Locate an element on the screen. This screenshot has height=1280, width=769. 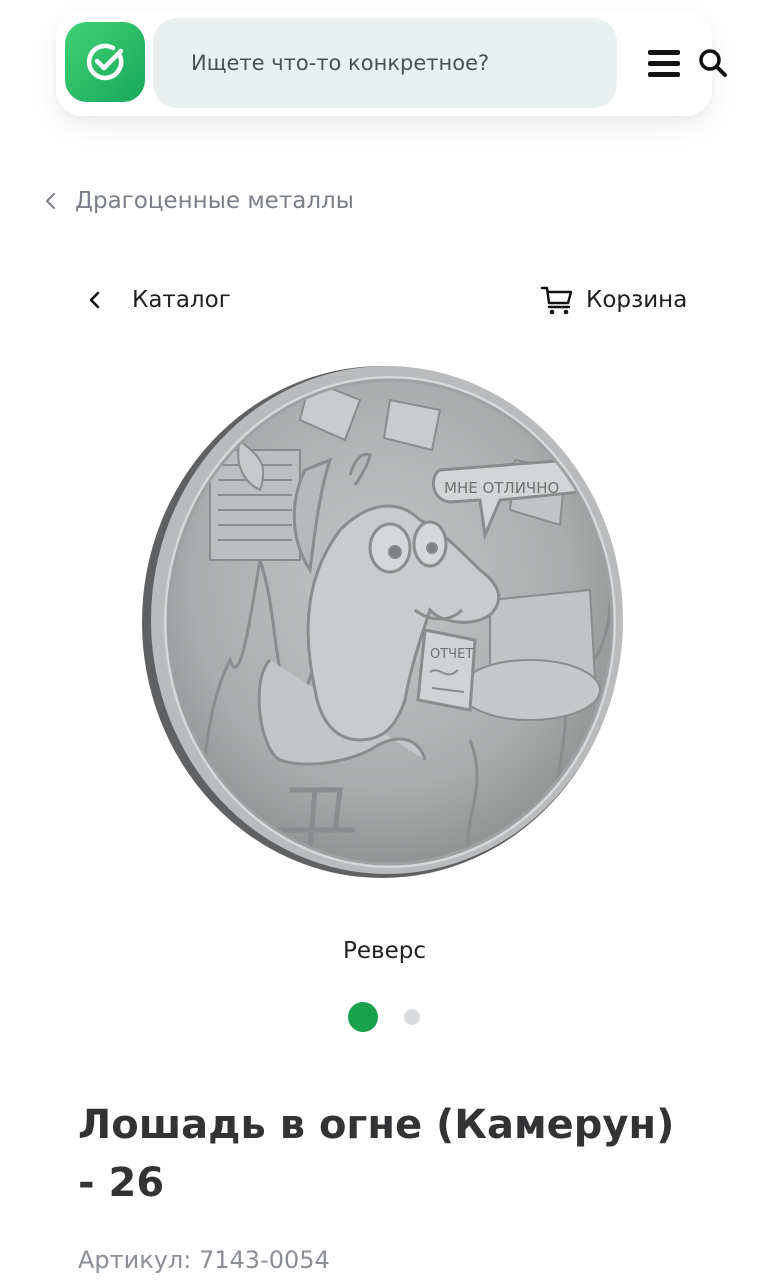
coin-paper-text: ОТЧЕТ is located at coordinates (451, 654).